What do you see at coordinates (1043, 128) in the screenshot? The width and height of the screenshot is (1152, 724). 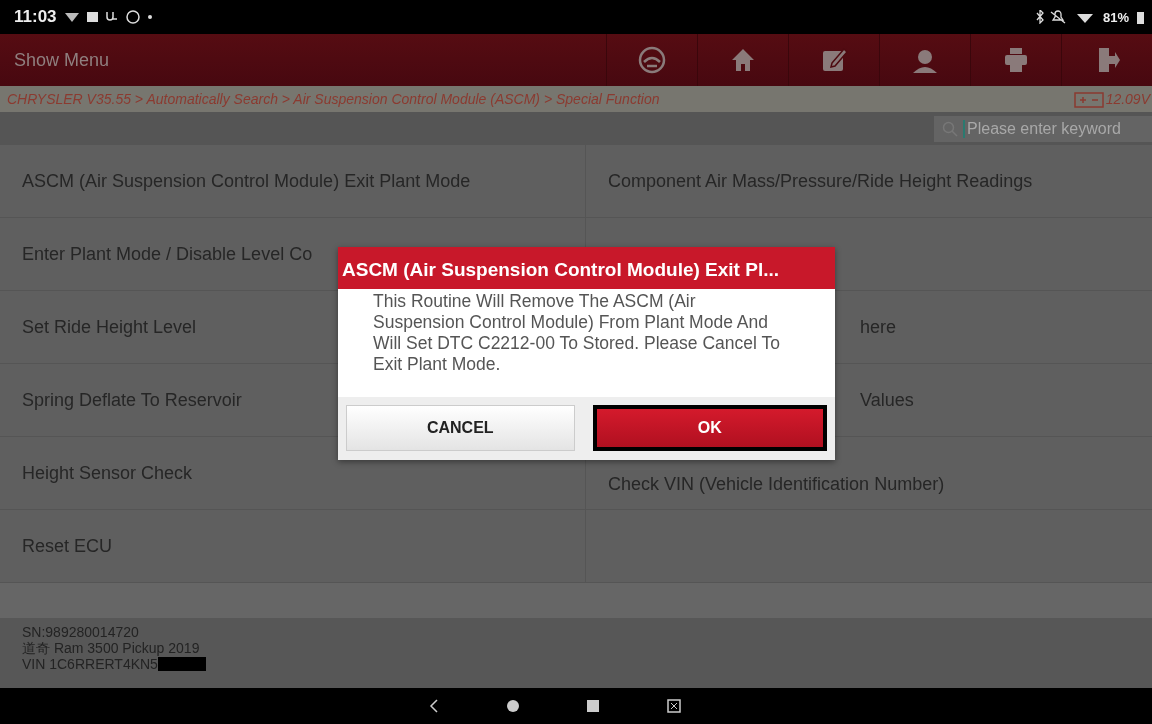 I see `search-field: Please enter keyword` at bounding box center [1043, 128].